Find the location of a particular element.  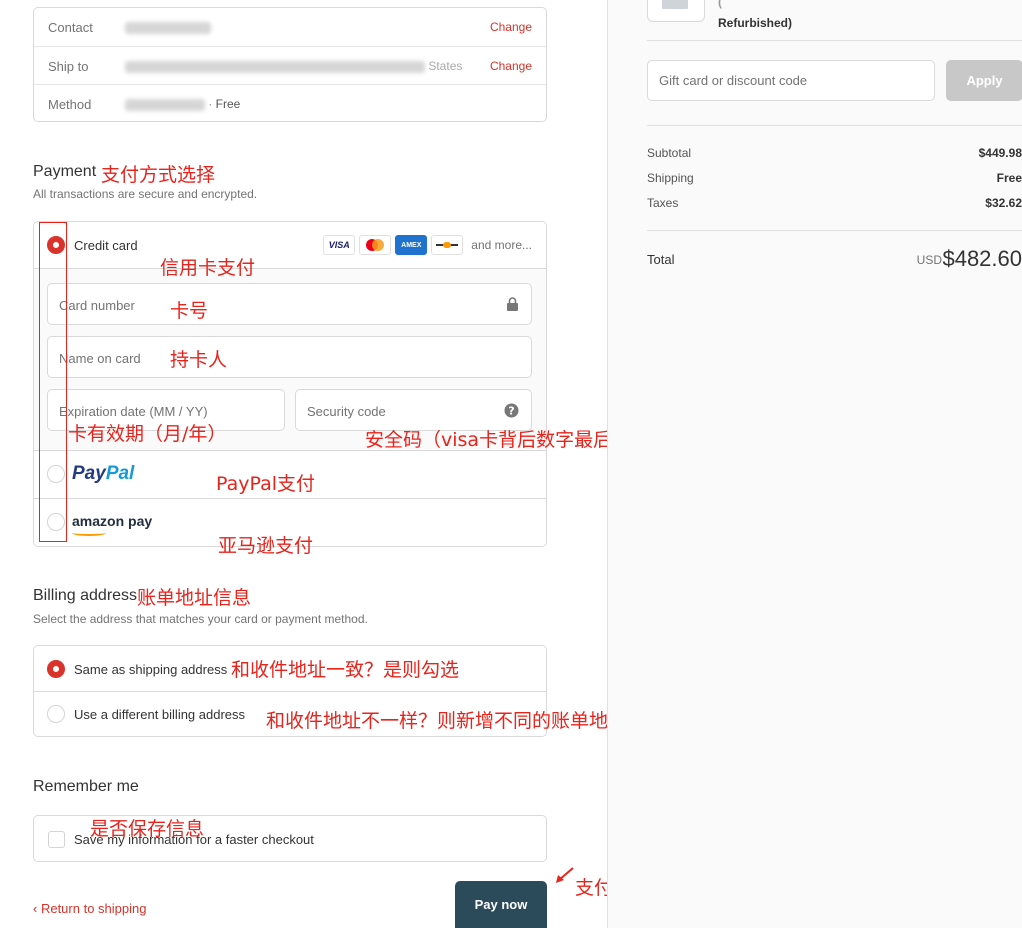

annotation-payment-method: 支付方式选择 is located at coordinates (158, 175).